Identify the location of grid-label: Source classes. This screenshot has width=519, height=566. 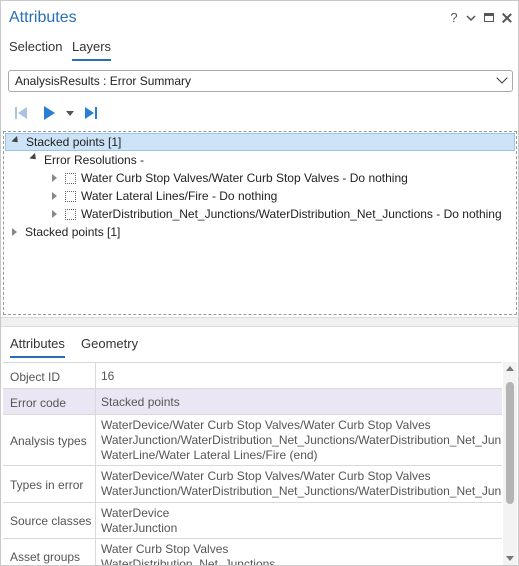
(51, 521).